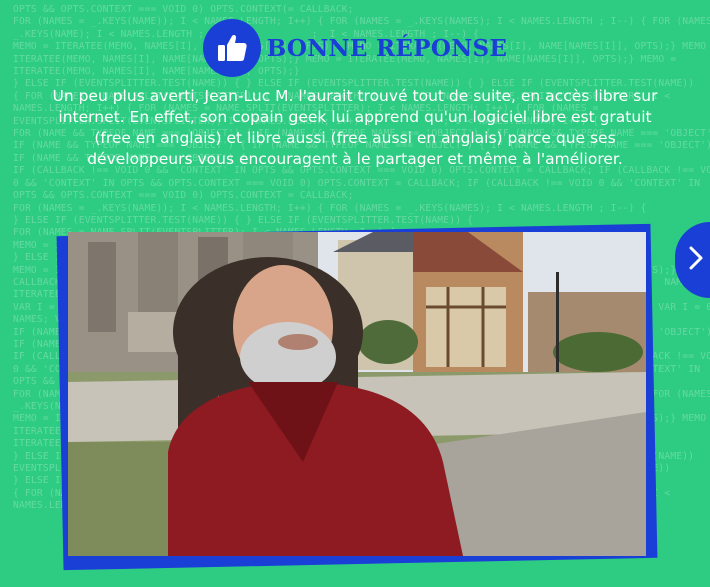 This screenshot has height=587, width=710. I want to click on result-header: BONNE RÉPONSE, so click(355, 48).